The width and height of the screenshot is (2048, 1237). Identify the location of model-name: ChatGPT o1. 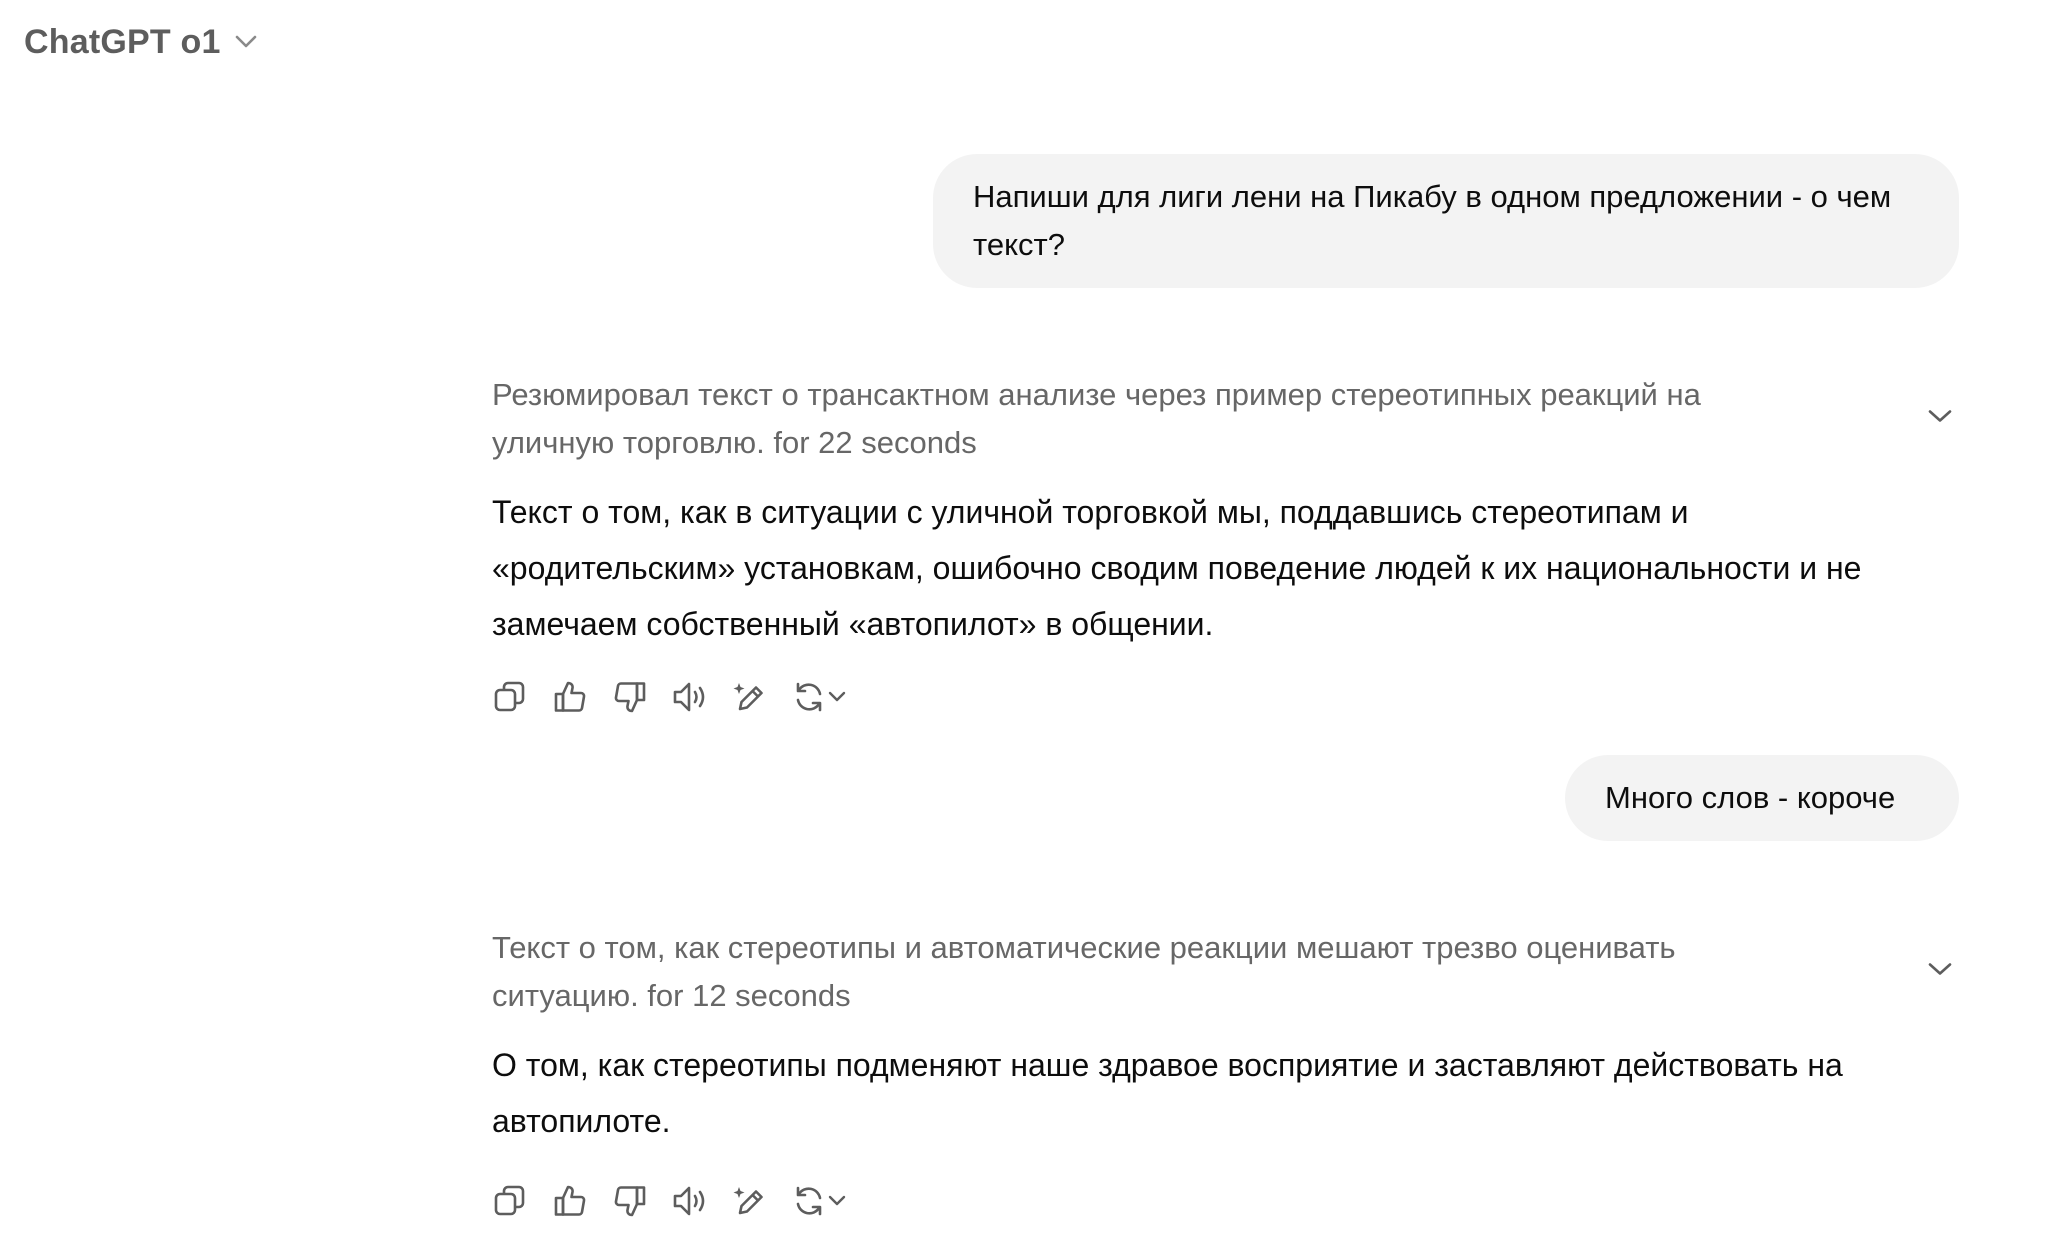
(122, 41).